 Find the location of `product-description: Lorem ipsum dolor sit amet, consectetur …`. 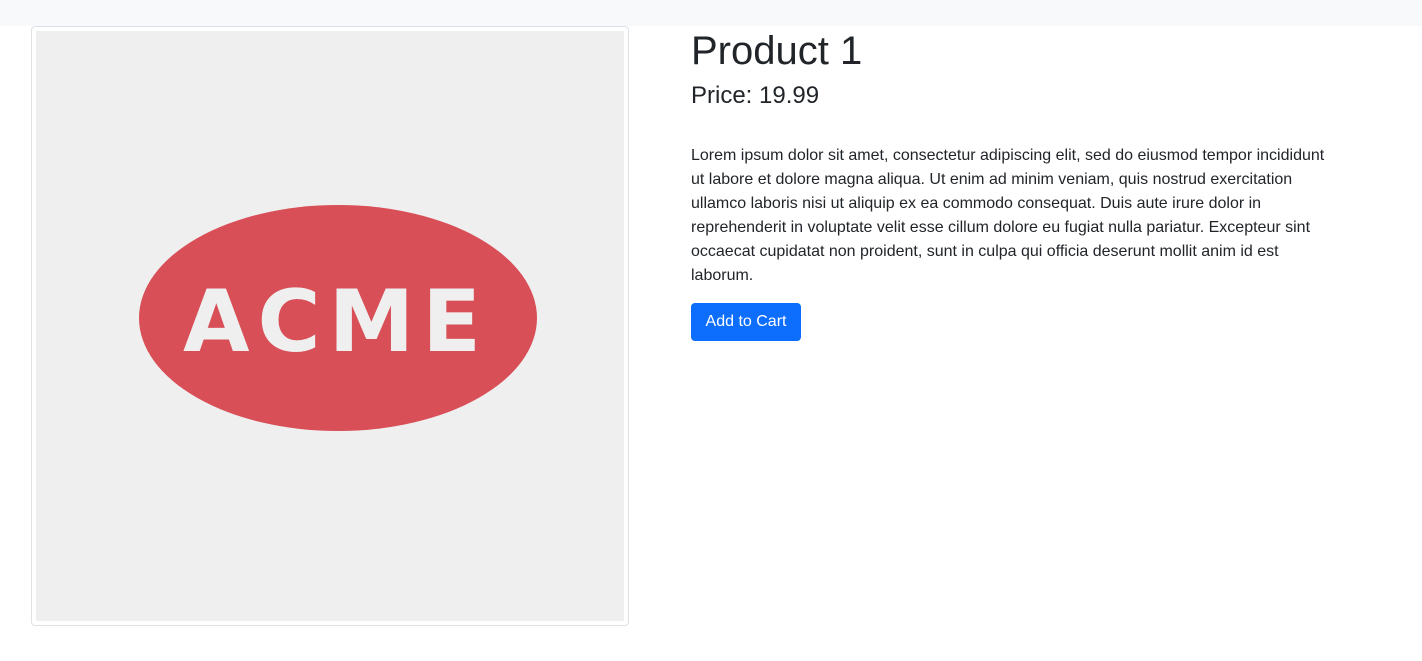

product-description: Lorem ipsum dolor sit amet, consectetur … is located at coordinates (1008, 215).